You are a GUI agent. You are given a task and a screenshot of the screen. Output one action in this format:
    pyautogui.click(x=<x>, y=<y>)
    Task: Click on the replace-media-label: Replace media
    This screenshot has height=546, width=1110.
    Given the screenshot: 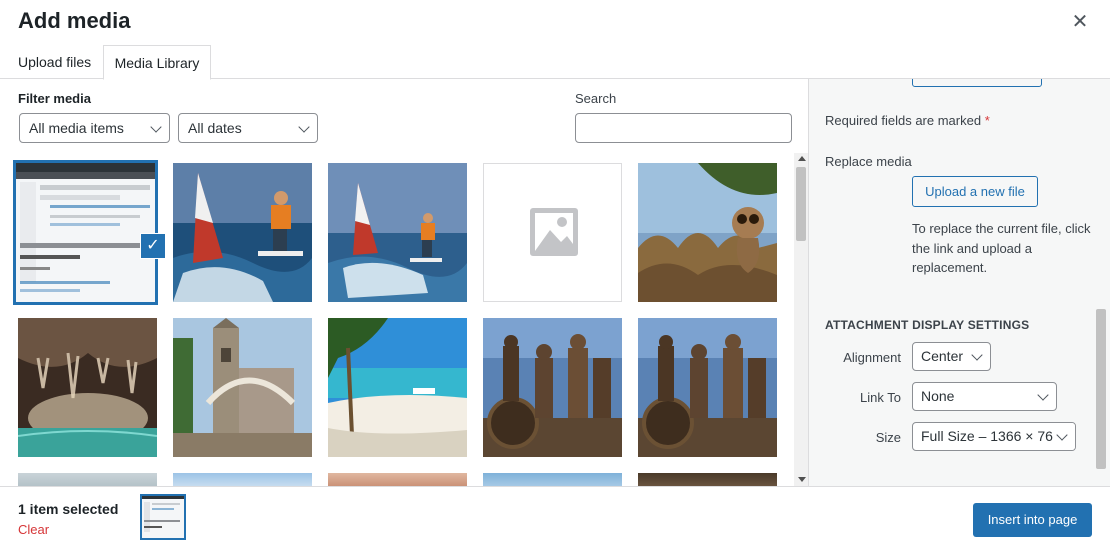 What is the action you would take?
    pyautogui.click(x=868, y=161)
    